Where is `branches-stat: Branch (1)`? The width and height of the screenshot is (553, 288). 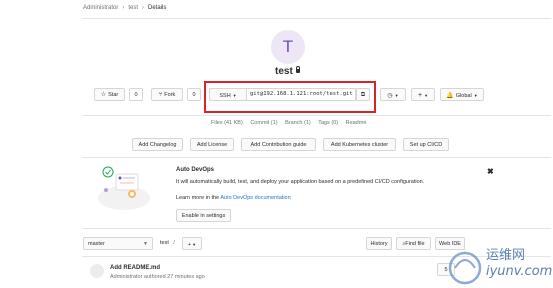 branches-stat: Branch (1) is located at coordinates (298, 123).